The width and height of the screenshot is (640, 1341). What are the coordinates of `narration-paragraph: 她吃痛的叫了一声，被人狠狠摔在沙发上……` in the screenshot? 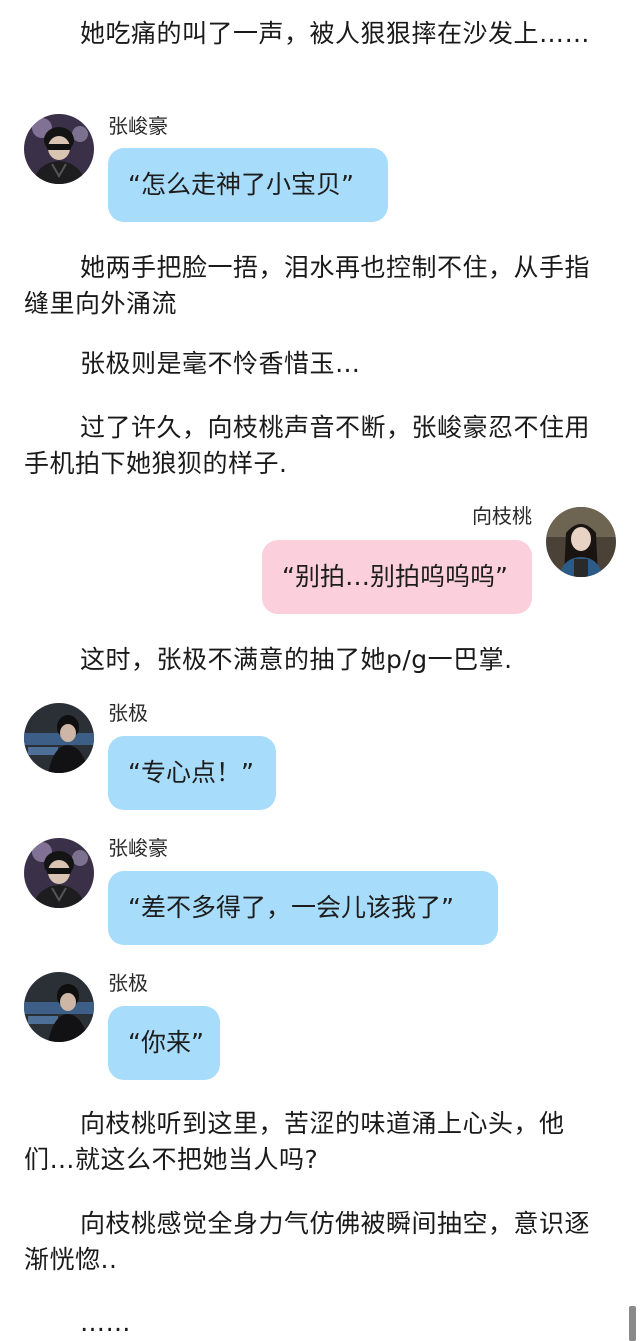 It's located at (335, 33).